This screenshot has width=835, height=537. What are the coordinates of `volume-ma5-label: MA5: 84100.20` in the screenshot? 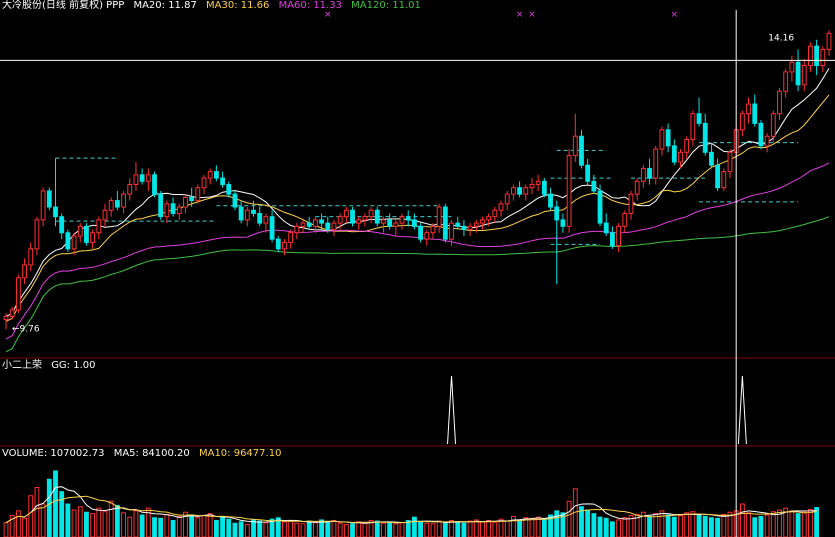 It's located at (151, 453).